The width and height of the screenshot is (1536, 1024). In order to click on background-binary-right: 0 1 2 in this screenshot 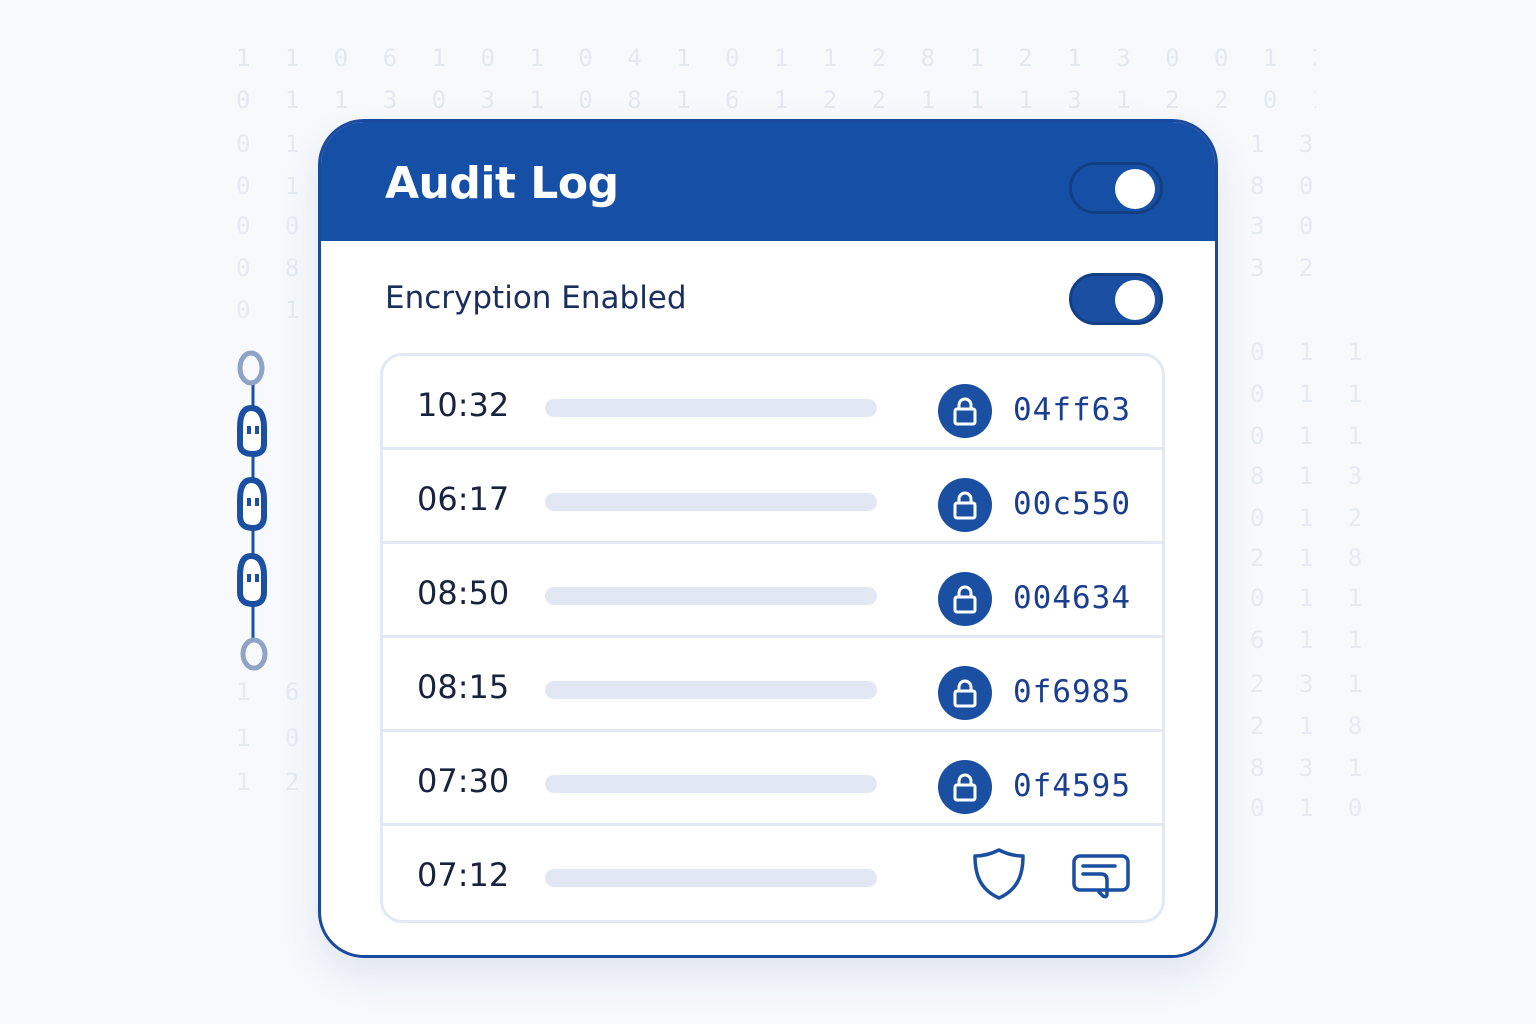, I will do `click(1311, 518)`.